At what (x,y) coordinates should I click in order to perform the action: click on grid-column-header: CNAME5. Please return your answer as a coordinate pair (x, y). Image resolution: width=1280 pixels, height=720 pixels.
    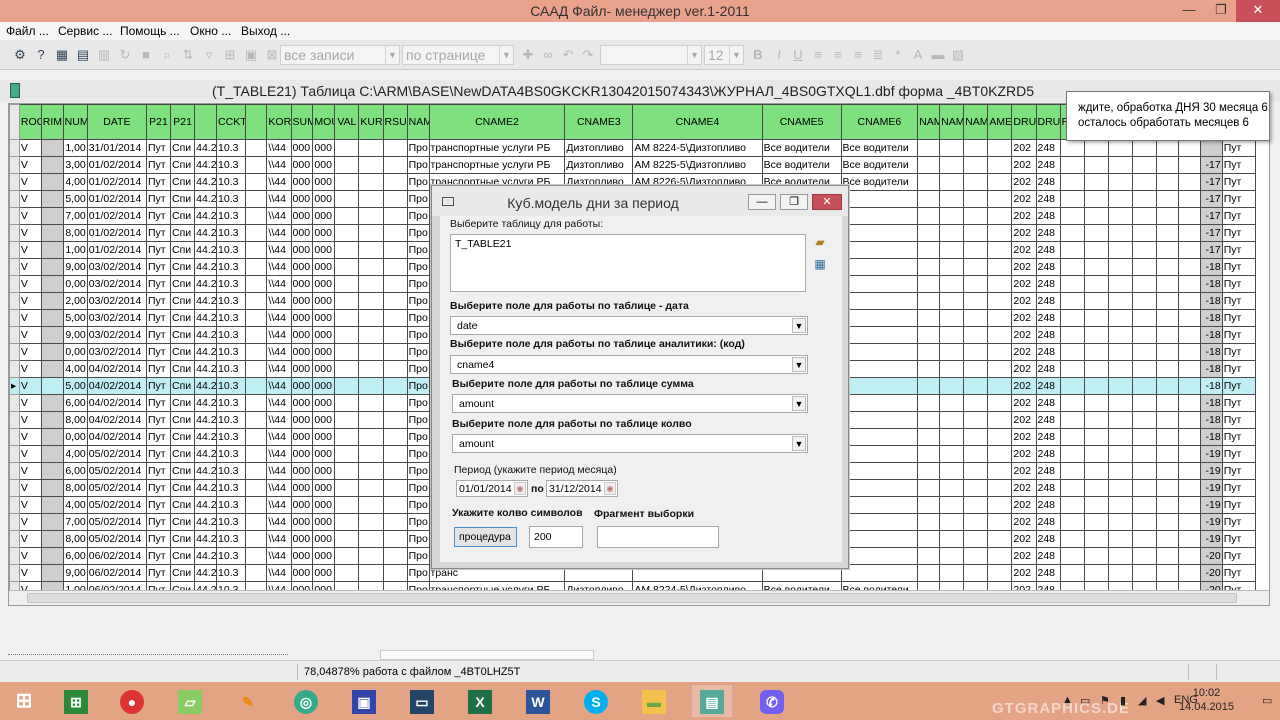
    Looking at the image, I should click on (801, 122).